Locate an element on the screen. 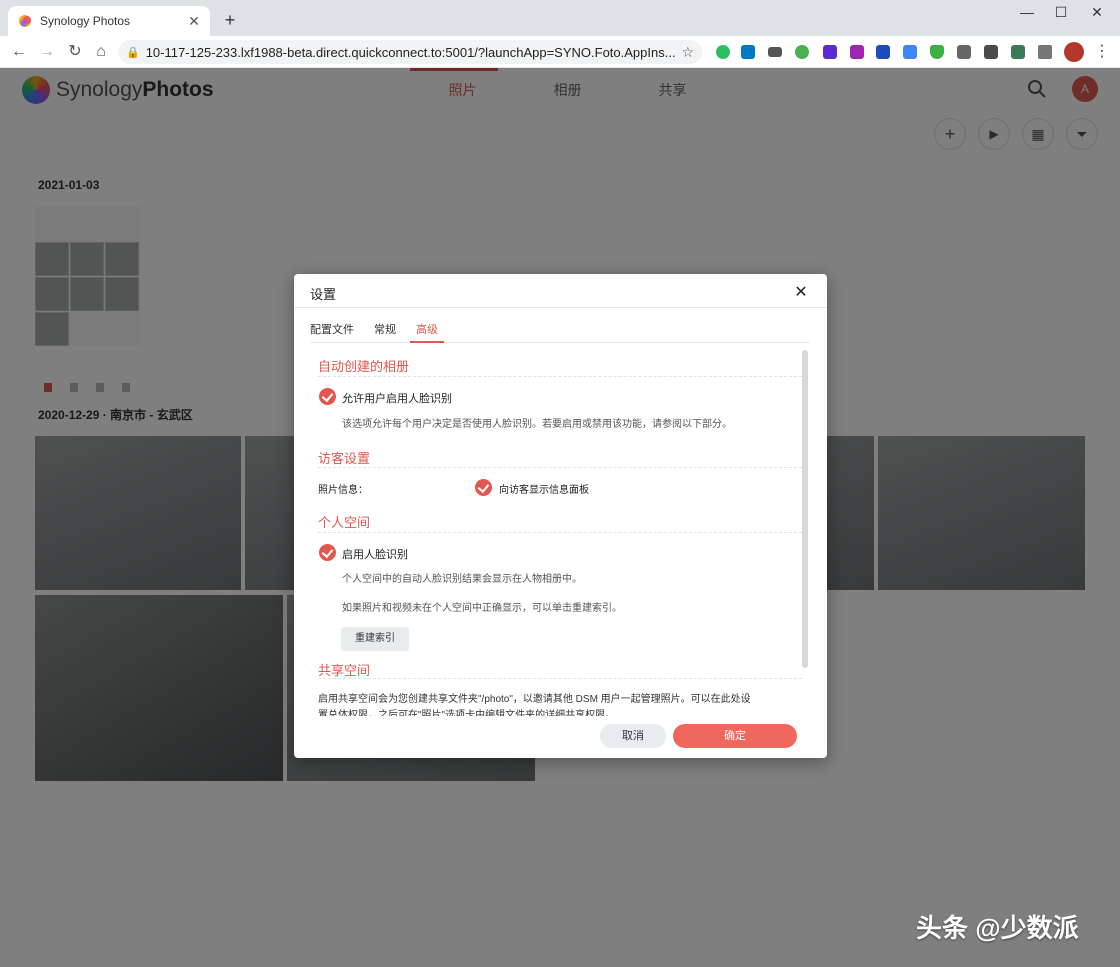 The width and height of the screenshot is (1120, 967). bookmark-extension-icon is located at coordinates (883, 52).